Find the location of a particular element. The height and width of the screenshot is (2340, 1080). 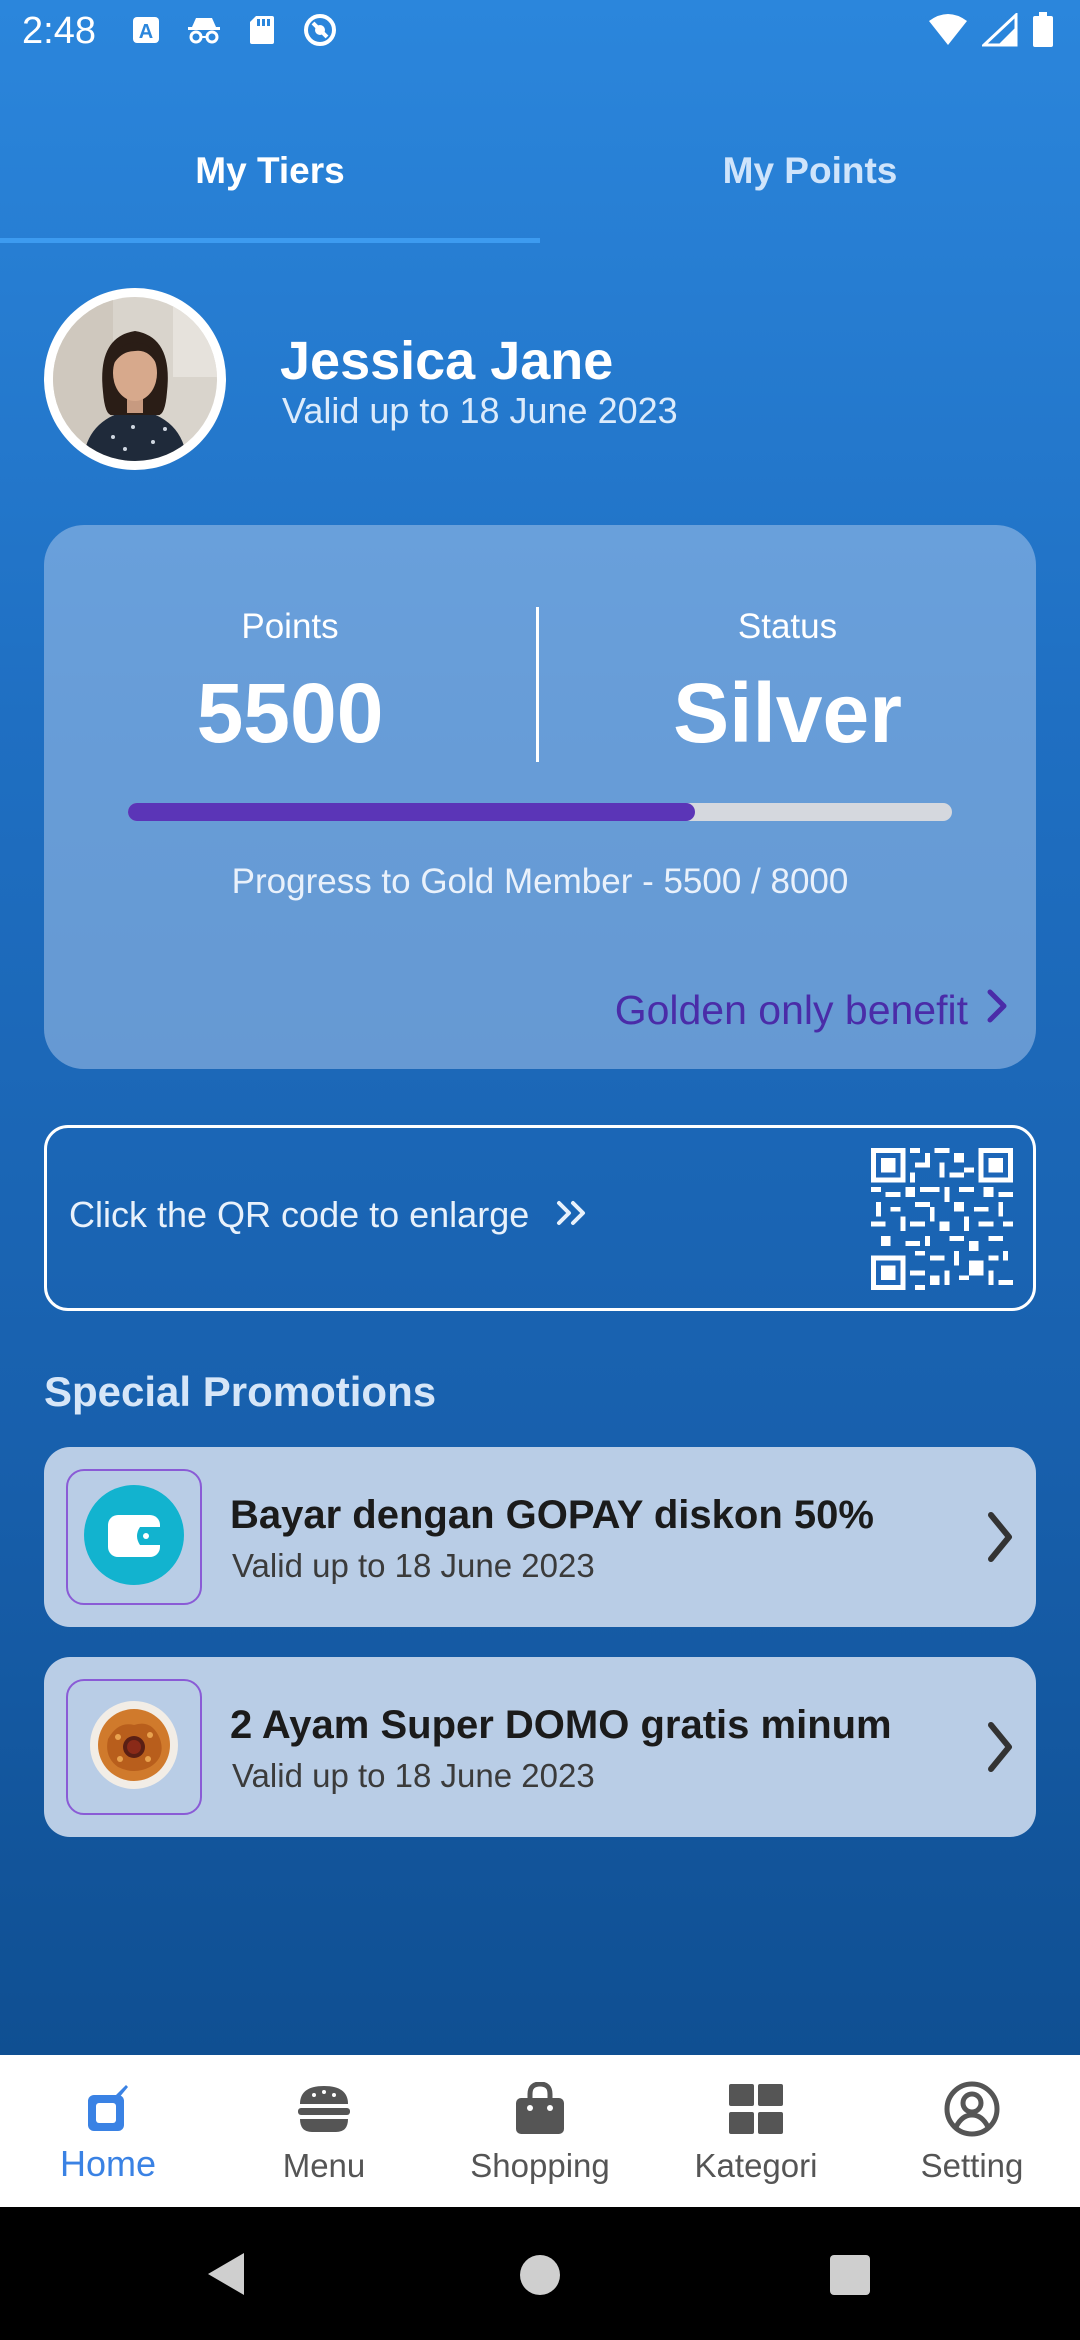

nav-label: Shopping is located at coordinates (540, 2165).